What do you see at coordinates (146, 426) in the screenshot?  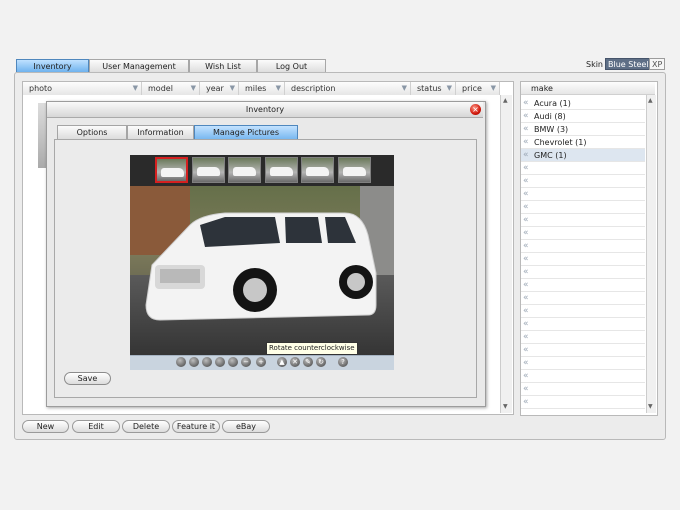 I see `delete-button: Delete` at bounding box center [146, 426].